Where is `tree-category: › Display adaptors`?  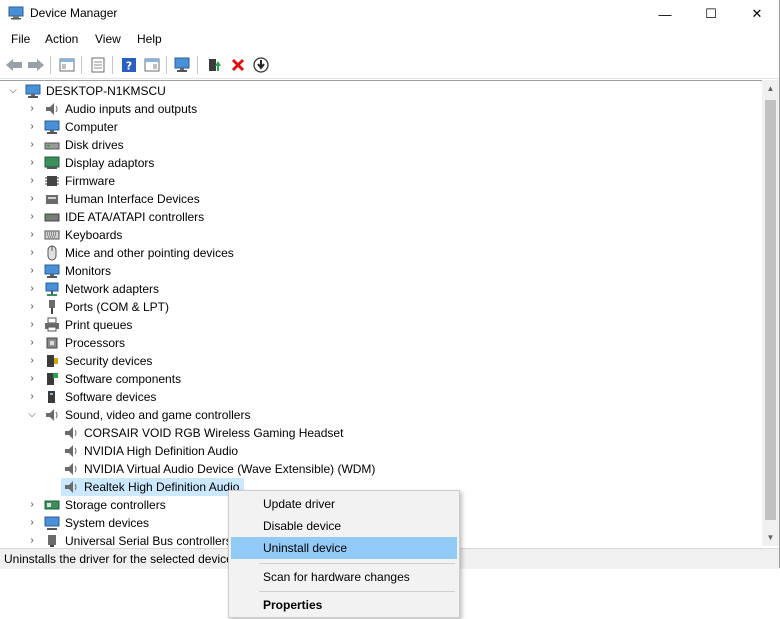
tree-category: › Display adaptors is located at coordinates (380, 163).